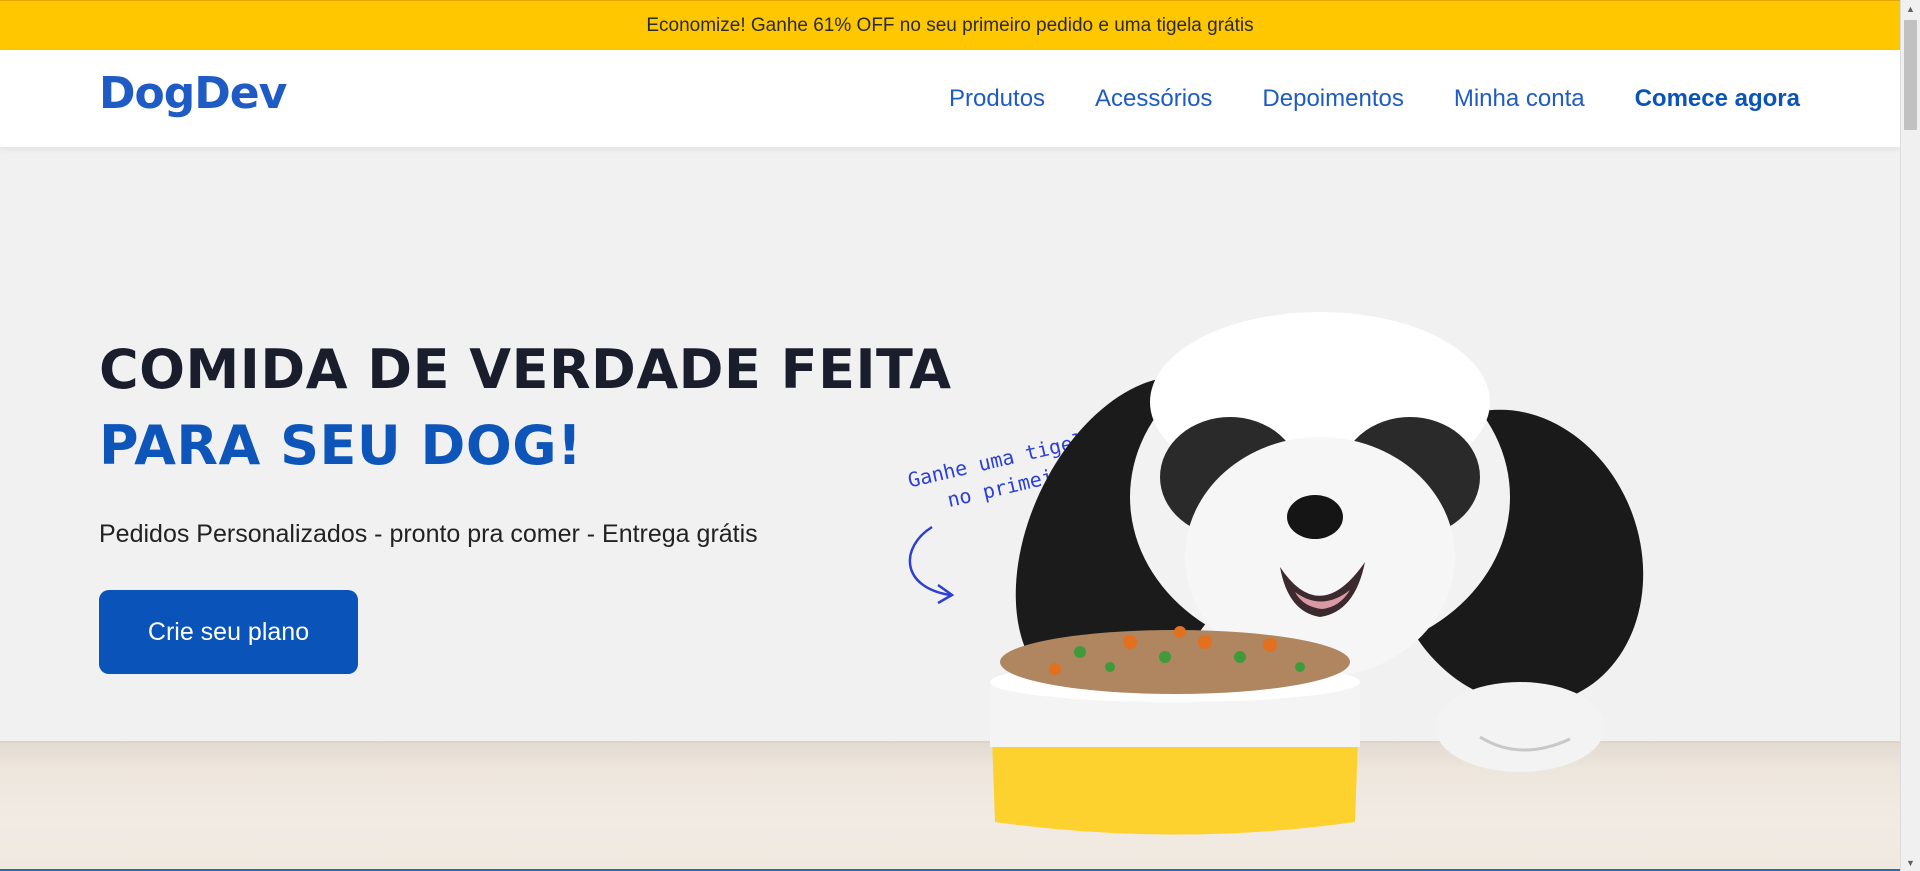 The image size is (1920, 871). Describe the element at coordinates (341, 445) in the screenshot. I see `hero-title-line2: PARA SEU DOG!` at that location.